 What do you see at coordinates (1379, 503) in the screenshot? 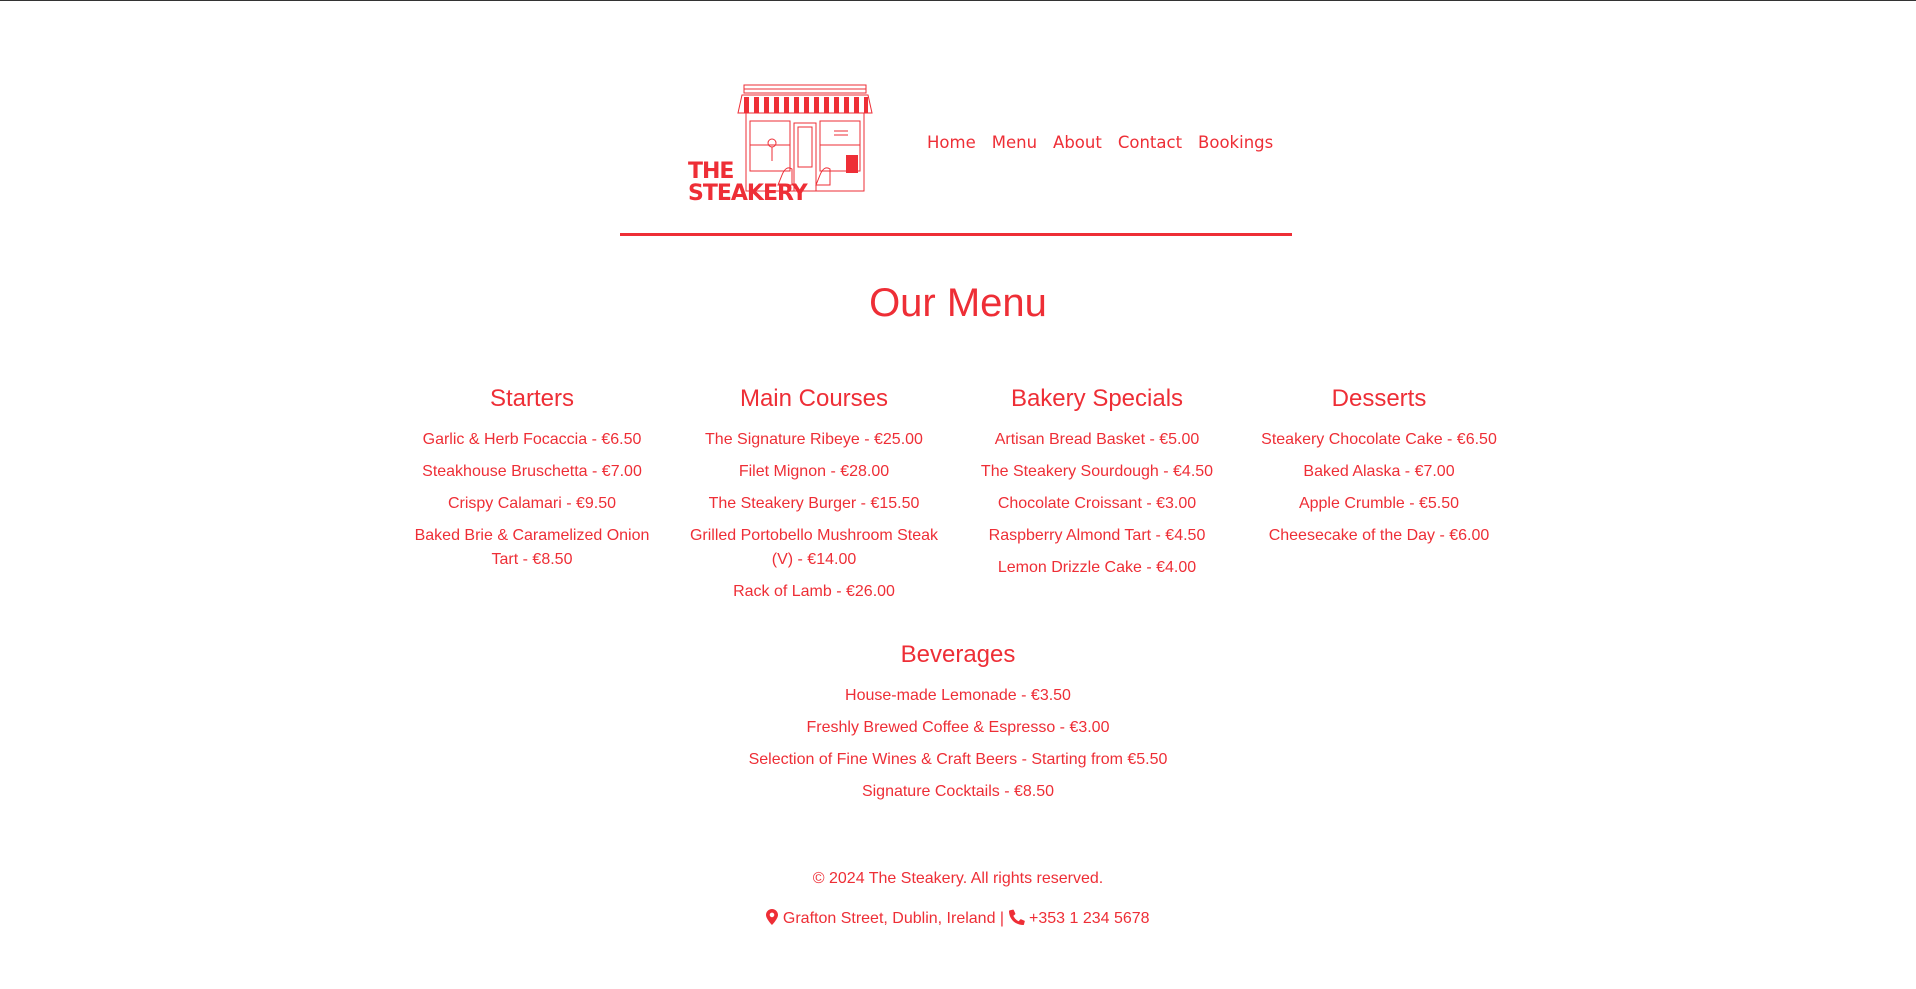
I see `menu-item: Apple Crumble - €5.50` at bounding box center [1379, 503].